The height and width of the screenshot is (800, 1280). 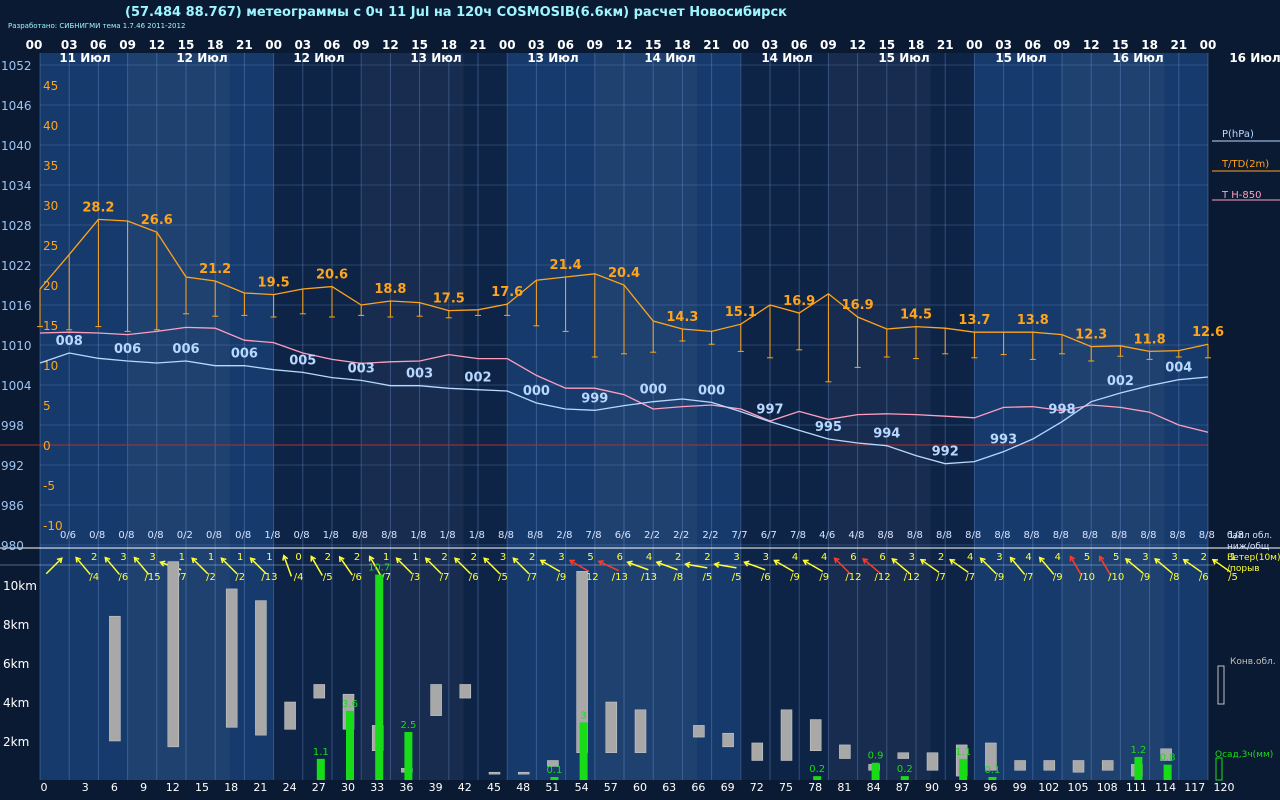 I want to click on cloud-km-label: 8km, so click(x=16, y=625).